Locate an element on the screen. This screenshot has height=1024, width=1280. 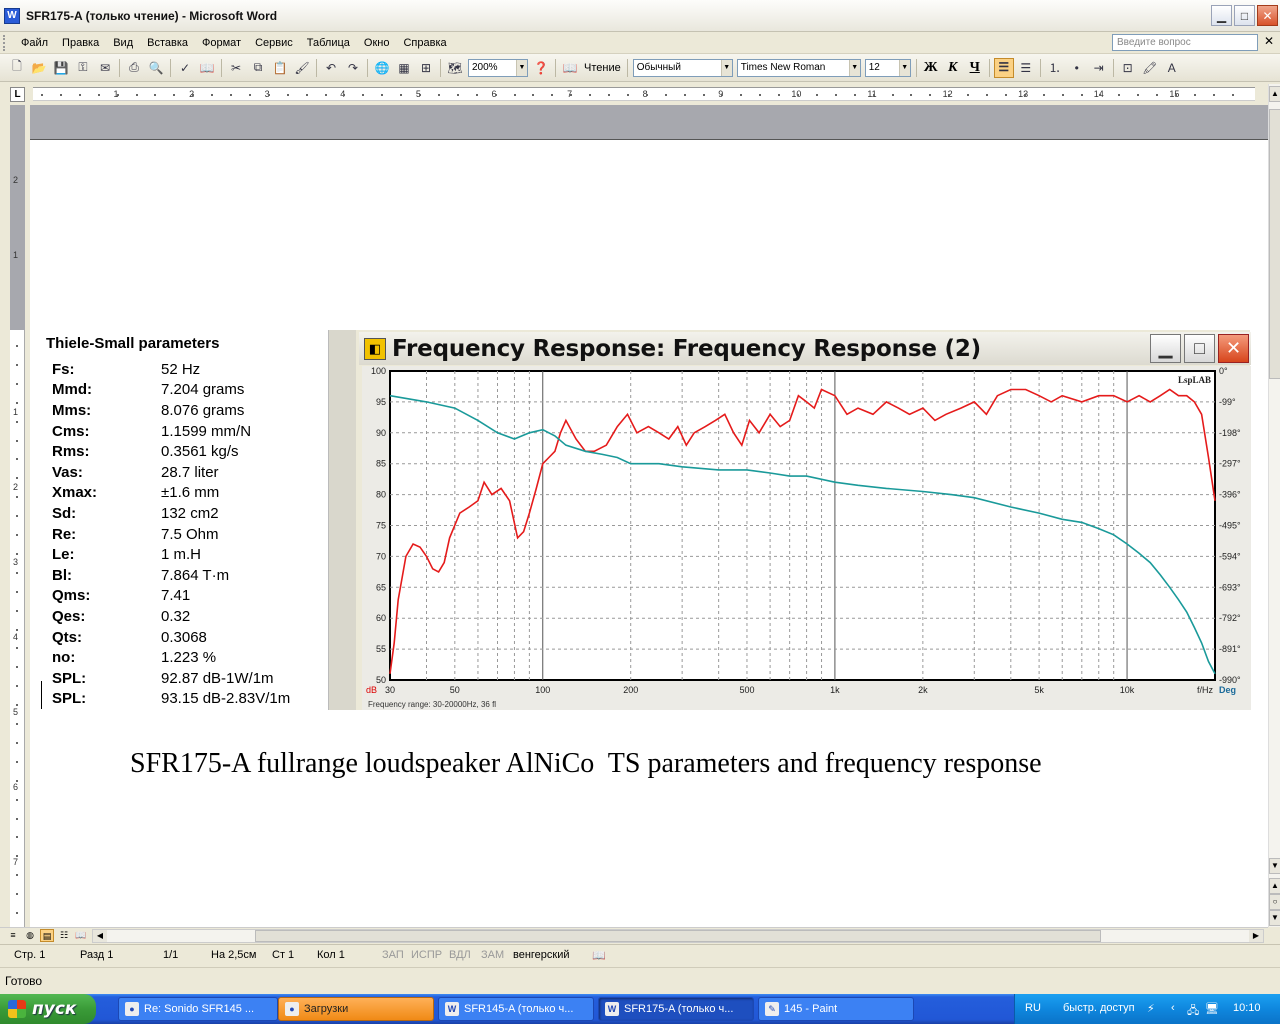
scroll-up-icon: ▲ is located at coordinates (1274, 94).